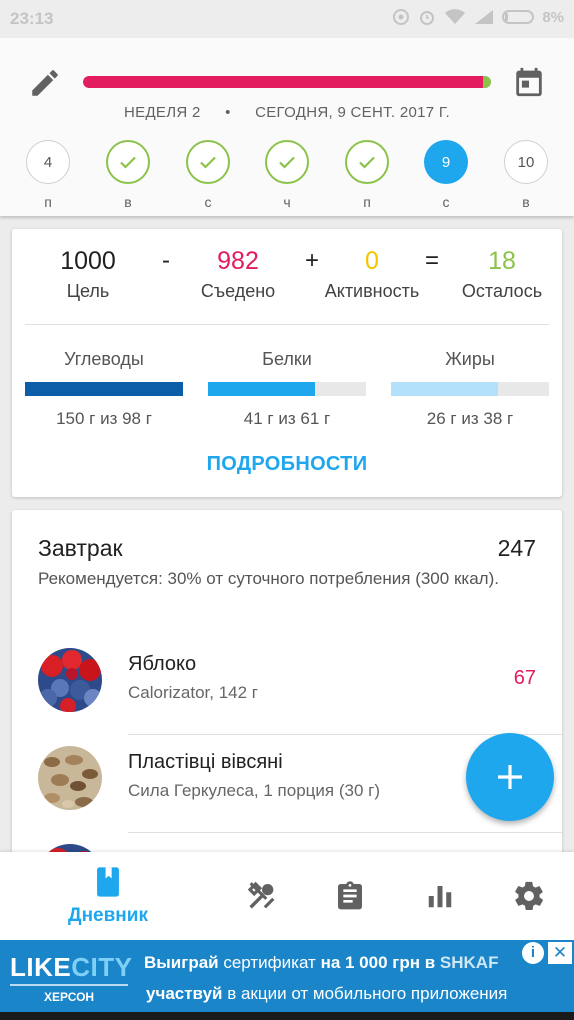 This screenshot has height=1020, width=574. I want to click on macro-name: Белки, so click(287, 359).